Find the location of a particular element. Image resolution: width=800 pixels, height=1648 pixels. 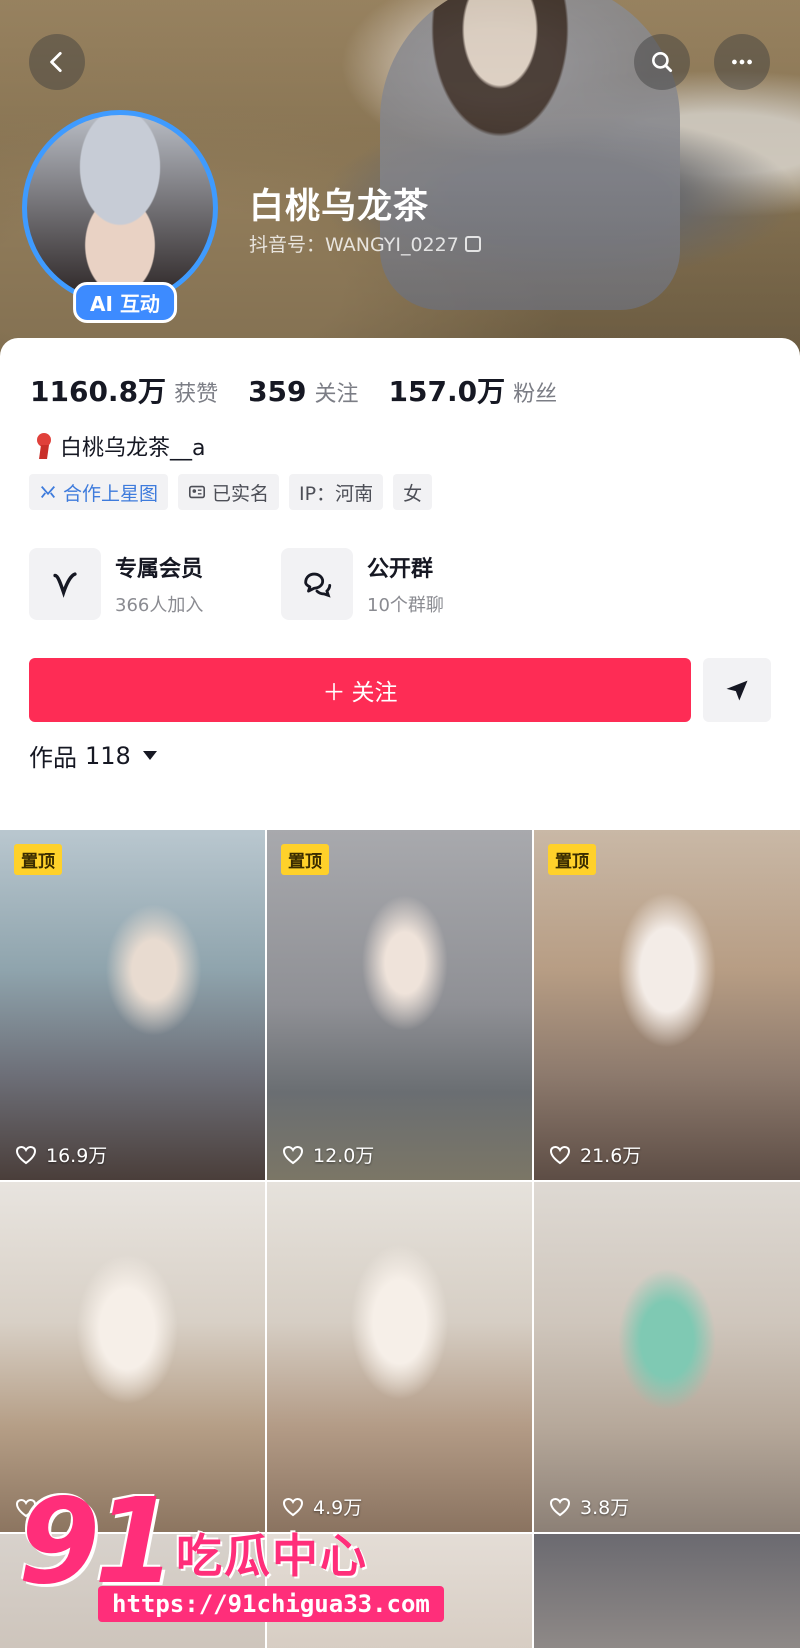

video-tile: 3.8万 is located at coordinates (667, 1357).